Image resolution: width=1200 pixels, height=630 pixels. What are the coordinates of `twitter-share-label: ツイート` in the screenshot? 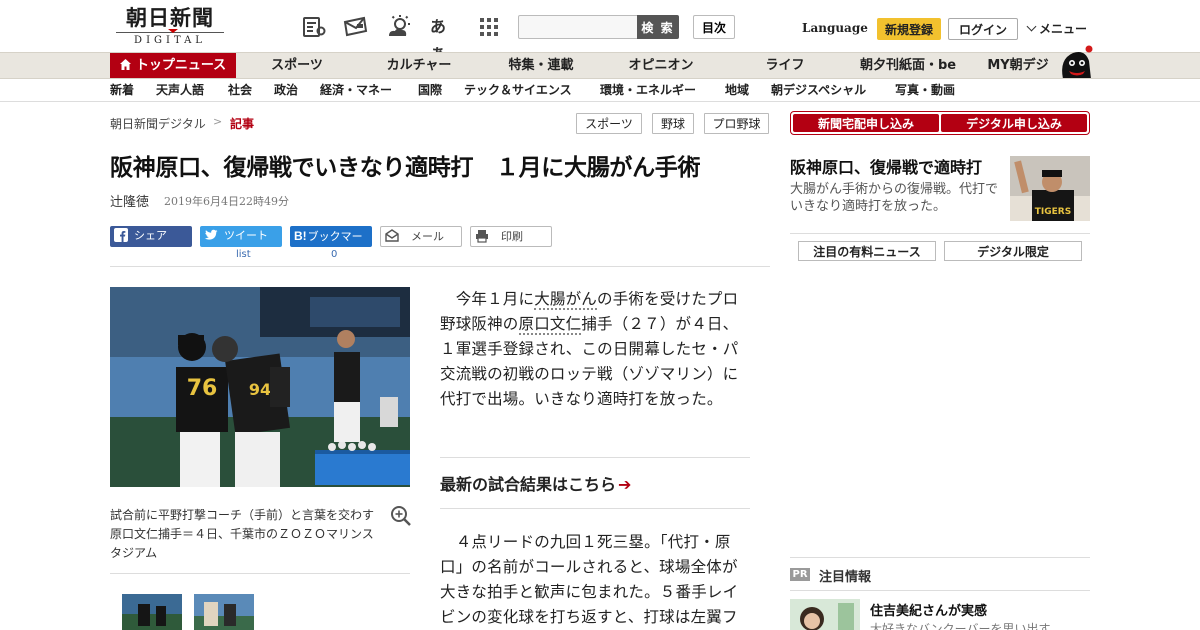 It's located at (246, 236).